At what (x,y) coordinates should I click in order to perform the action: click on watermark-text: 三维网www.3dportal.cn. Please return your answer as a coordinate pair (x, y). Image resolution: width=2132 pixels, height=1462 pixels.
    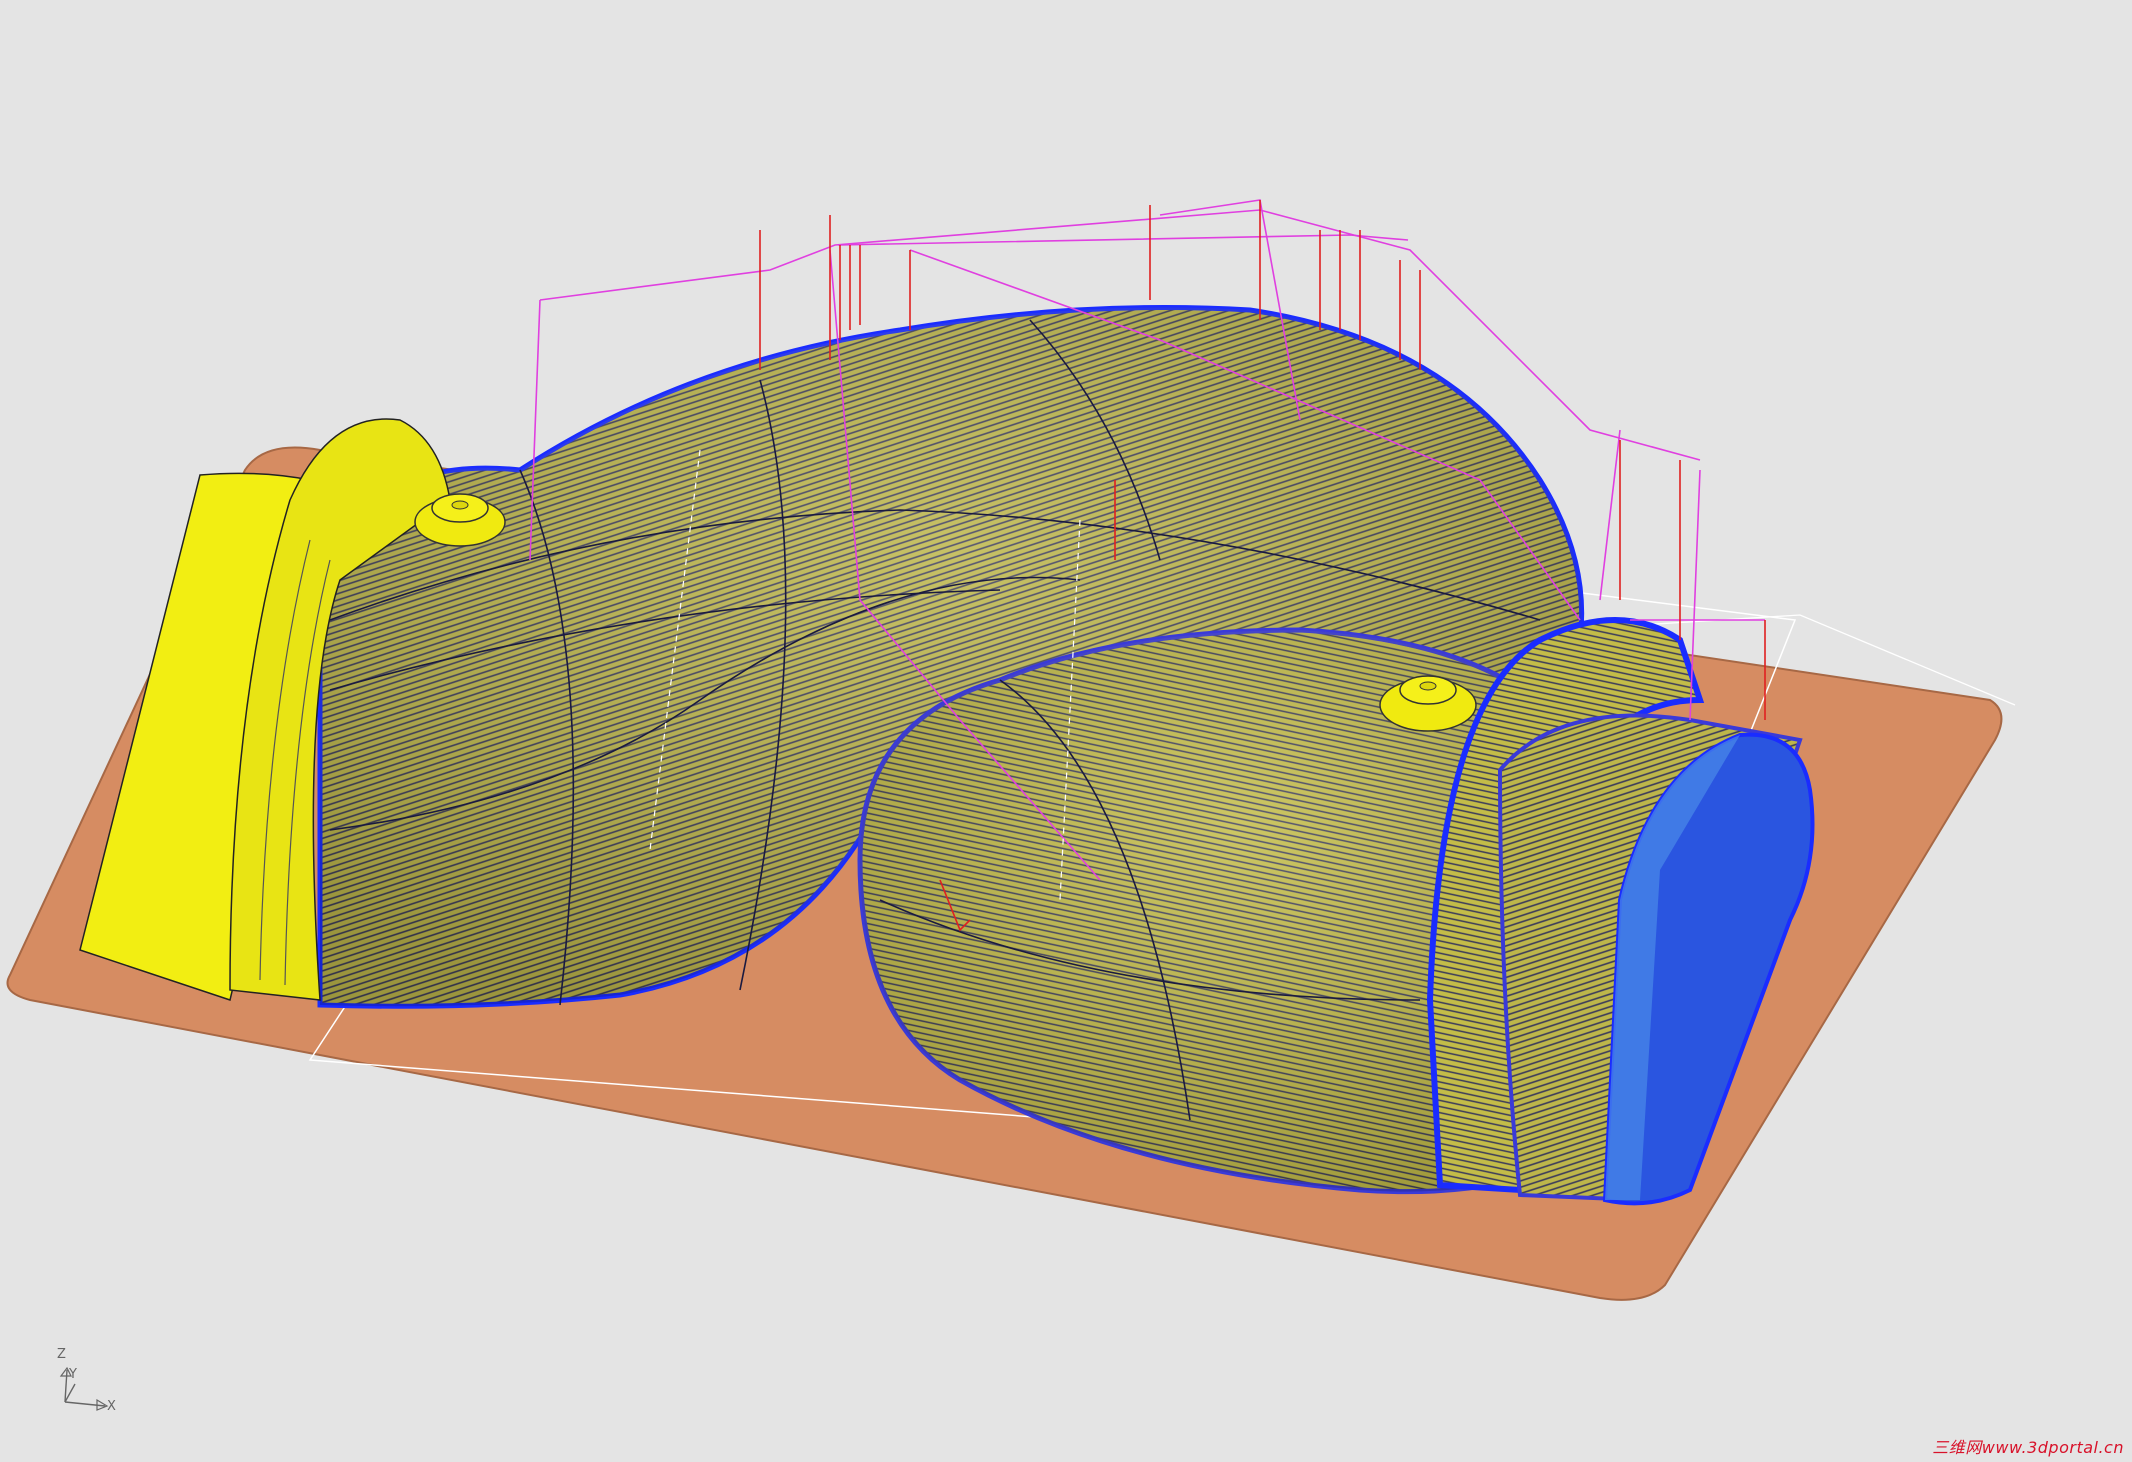
    Looking at the image, I should click on (2028, 1447).